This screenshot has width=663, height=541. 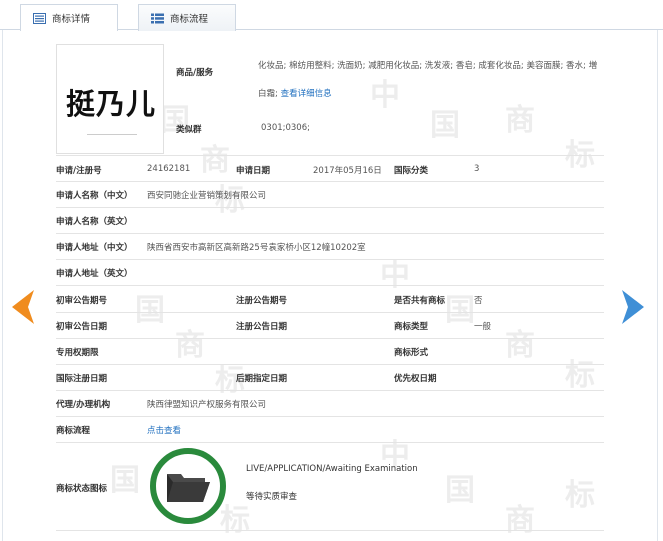 What do you see at coordinates (306, 94) in the screenshot?
I see `view-details-link: 查看详细信息` at bounding box center [306, 94].